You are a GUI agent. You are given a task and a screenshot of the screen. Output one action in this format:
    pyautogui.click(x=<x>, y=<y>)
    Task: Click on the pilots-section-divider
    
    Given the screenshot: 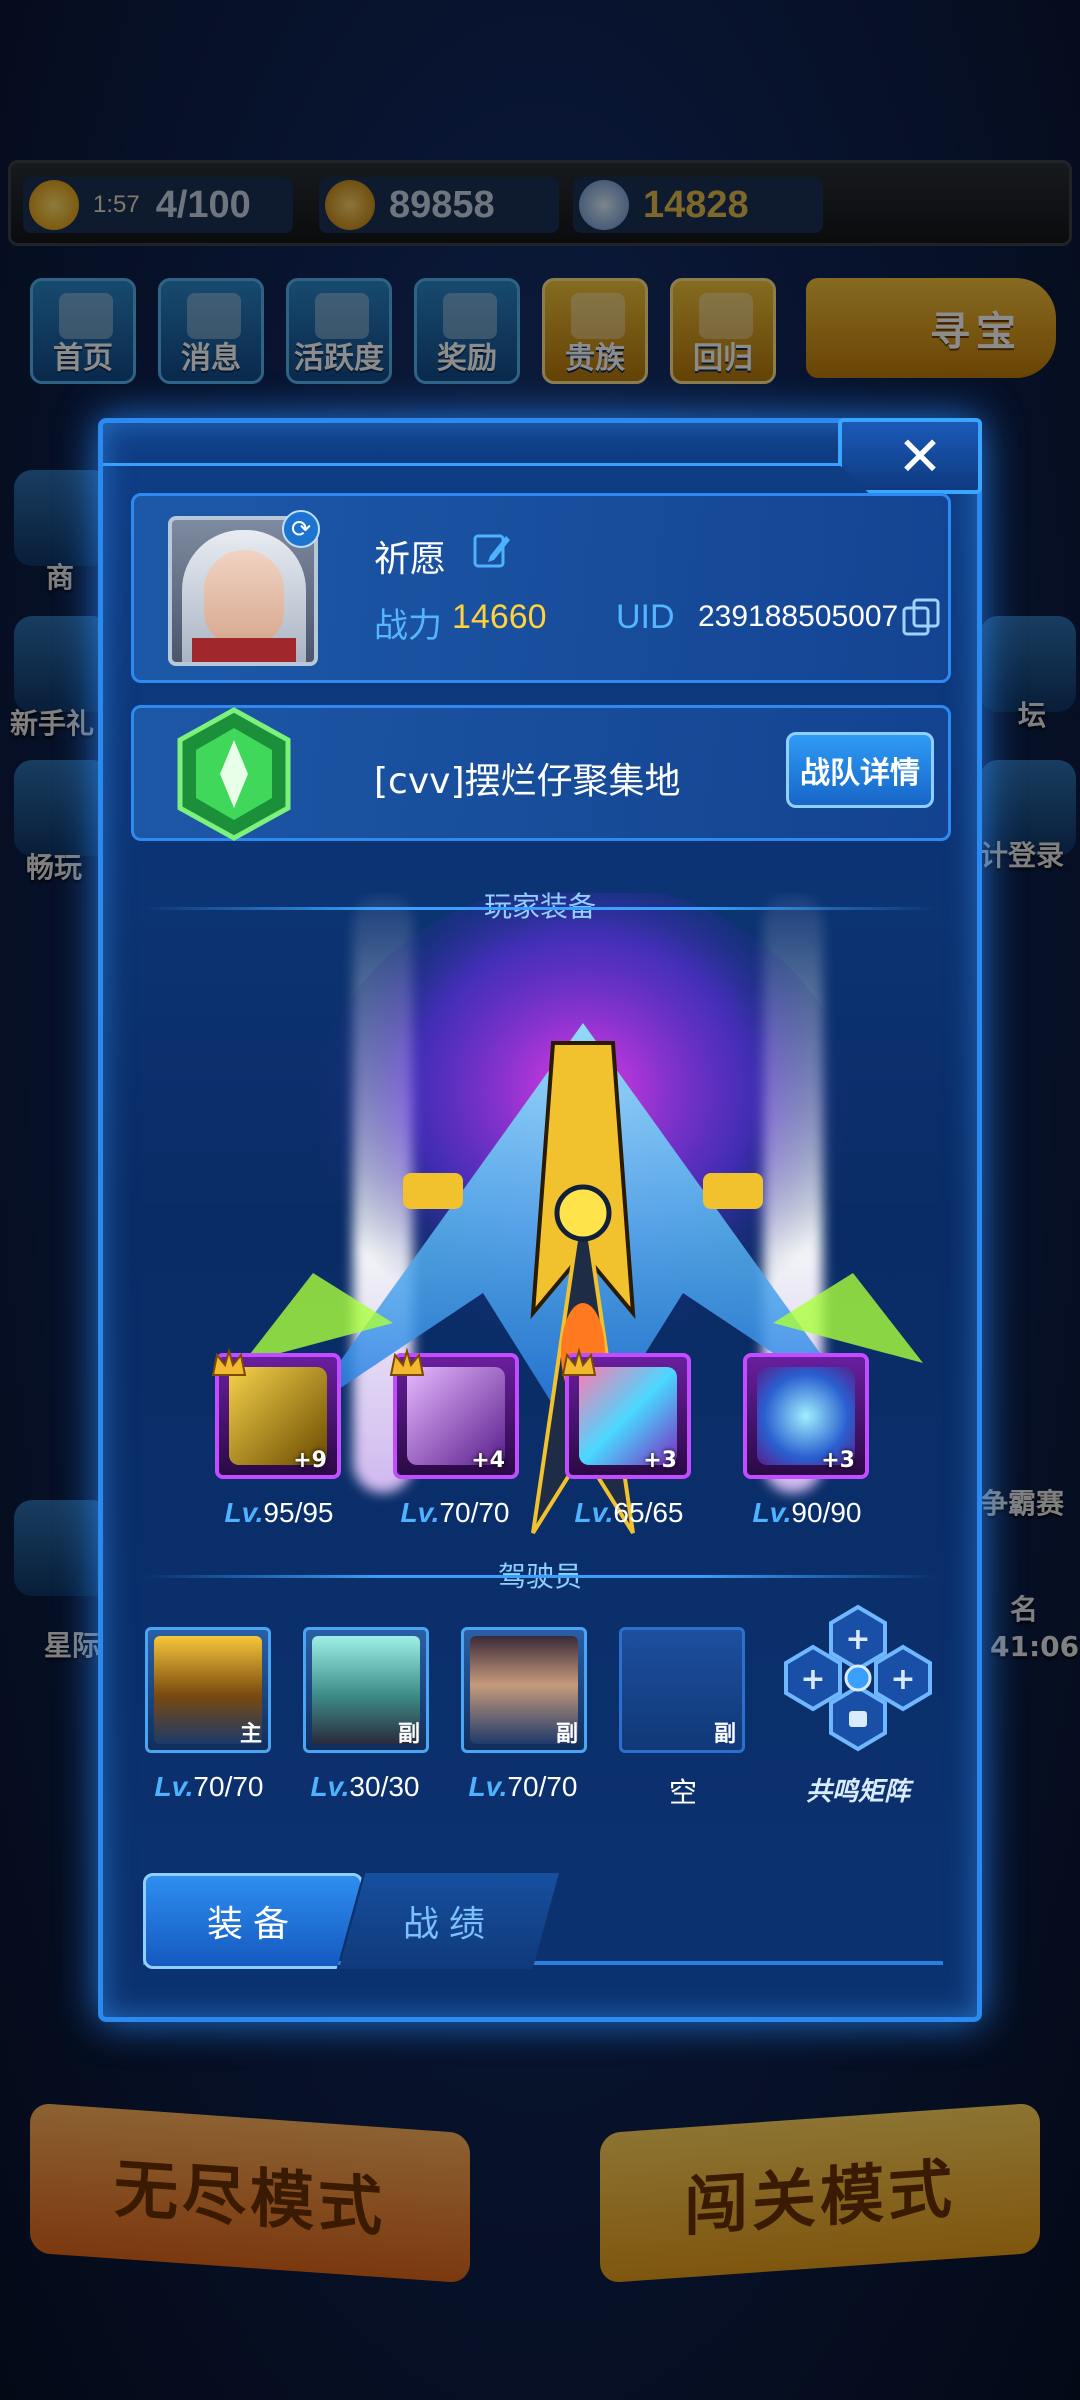 What is the action you would take?
    pyautogui.click(x=540, y=1576)
    